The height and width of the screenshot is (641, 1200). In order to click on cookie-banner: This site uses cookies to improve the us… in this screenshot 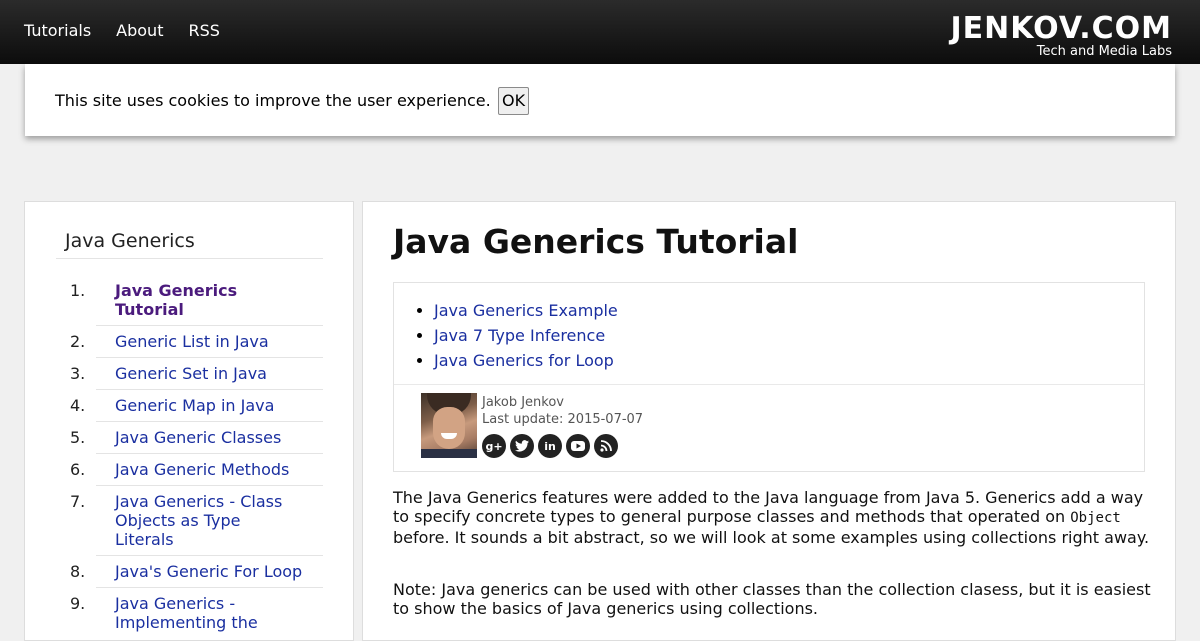, I will do `click(600, 100)`.